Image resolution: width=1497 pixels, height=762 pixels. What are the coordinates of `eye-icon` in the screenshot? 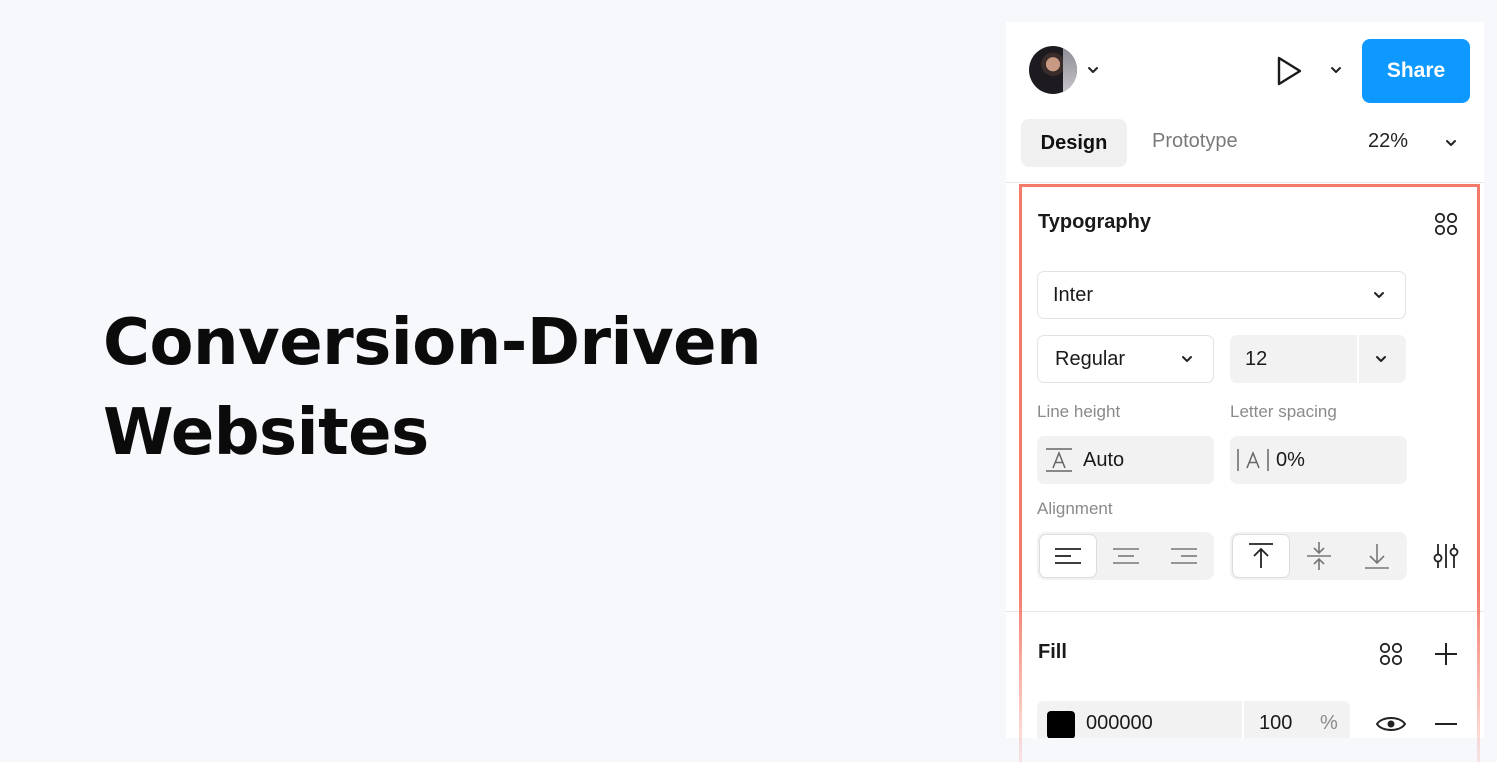 It's located at (1391, 724).